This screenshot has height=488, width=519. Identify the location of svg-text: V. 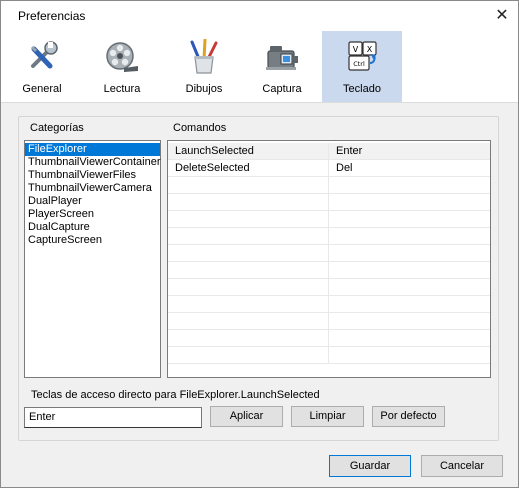
(356, 49).